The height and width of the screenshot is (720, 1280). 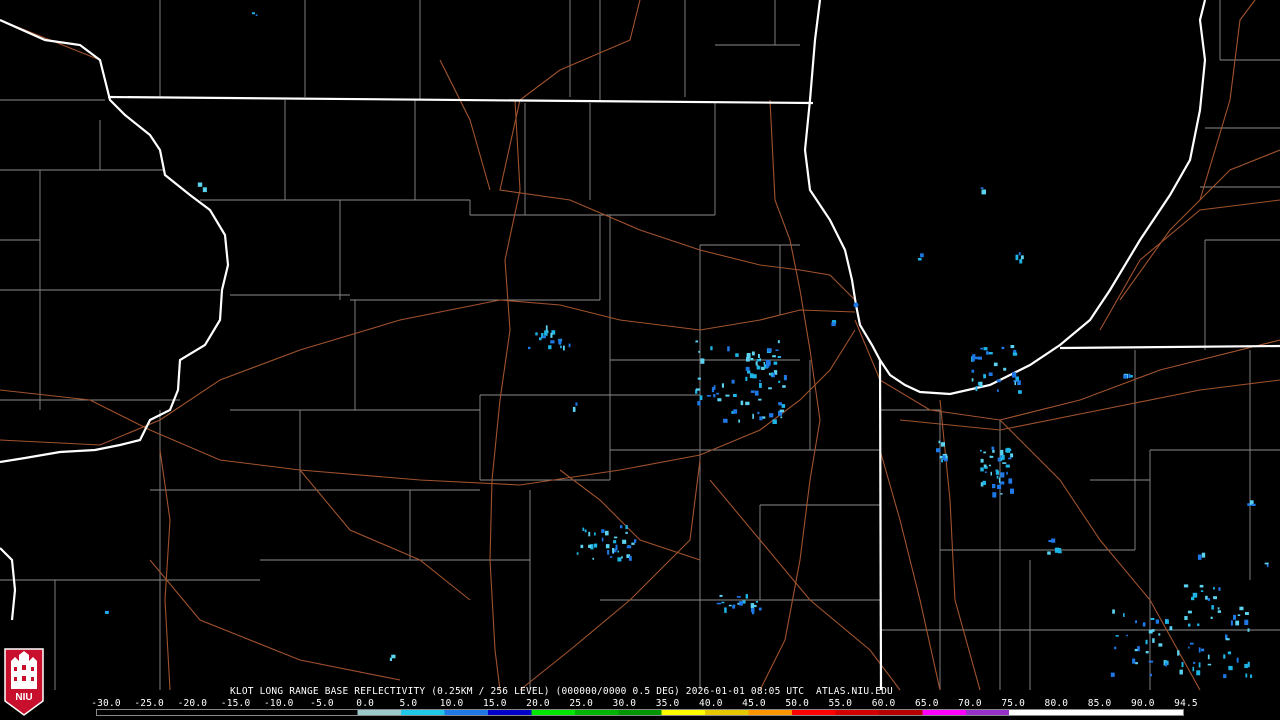 I want to click on scale-label: -5.0, so click(x=322, y=703).